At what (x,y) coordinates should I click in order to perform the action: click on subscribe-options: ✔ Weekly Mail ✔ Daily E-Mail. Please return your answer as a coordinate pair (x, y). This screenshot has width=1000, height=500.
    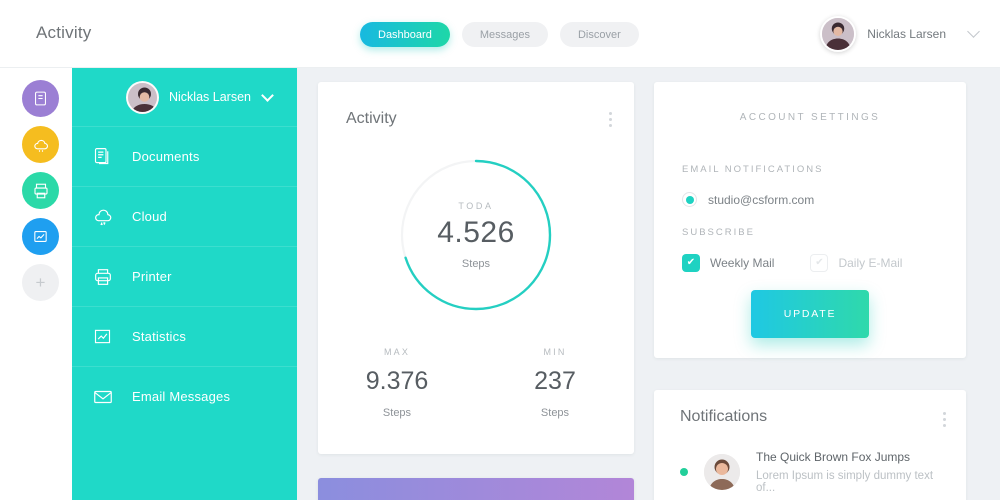
    Looking at the image, I should click on (812, 263).